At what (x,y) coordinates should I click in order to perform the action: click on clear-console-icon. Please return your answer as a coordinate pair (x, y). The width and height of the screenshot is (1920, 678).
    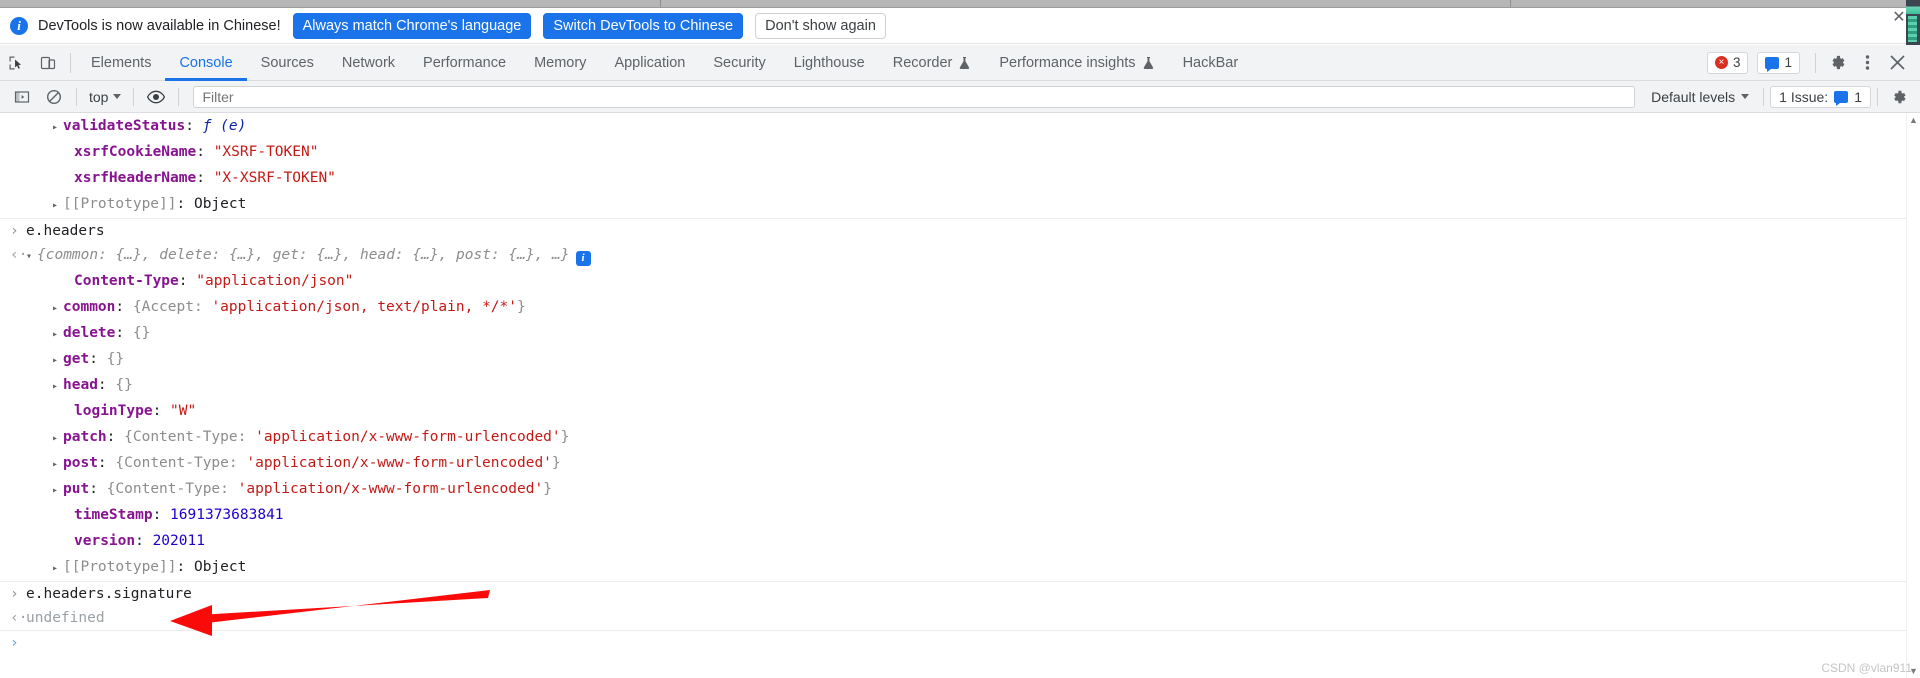
    Looking at the image, I should click on (54, 97).